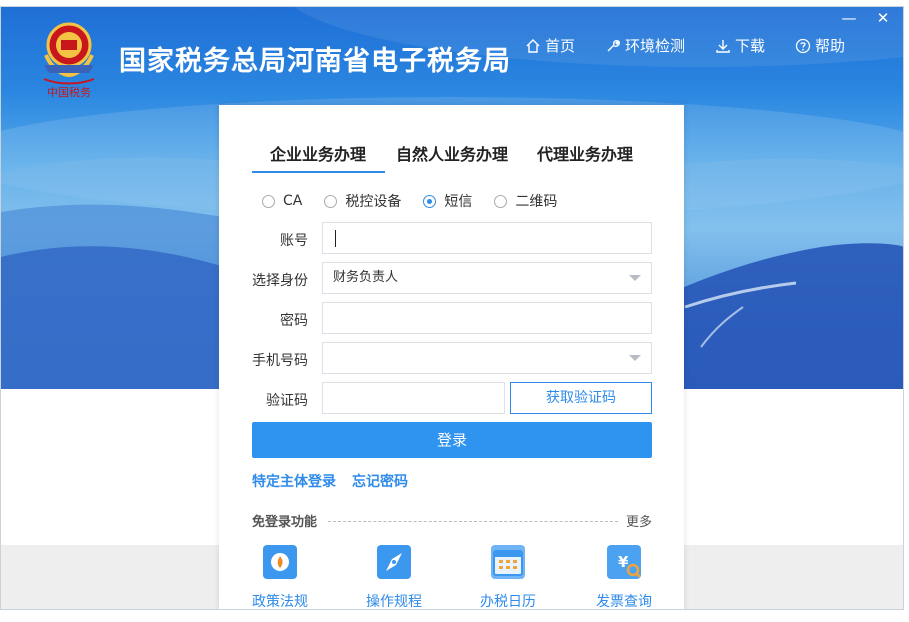 The height and width of the screenshot is (622, 909). Describe the element at coordinates (501, 201) in the screenshot. I see `radio-qrcode-circle` at that location.